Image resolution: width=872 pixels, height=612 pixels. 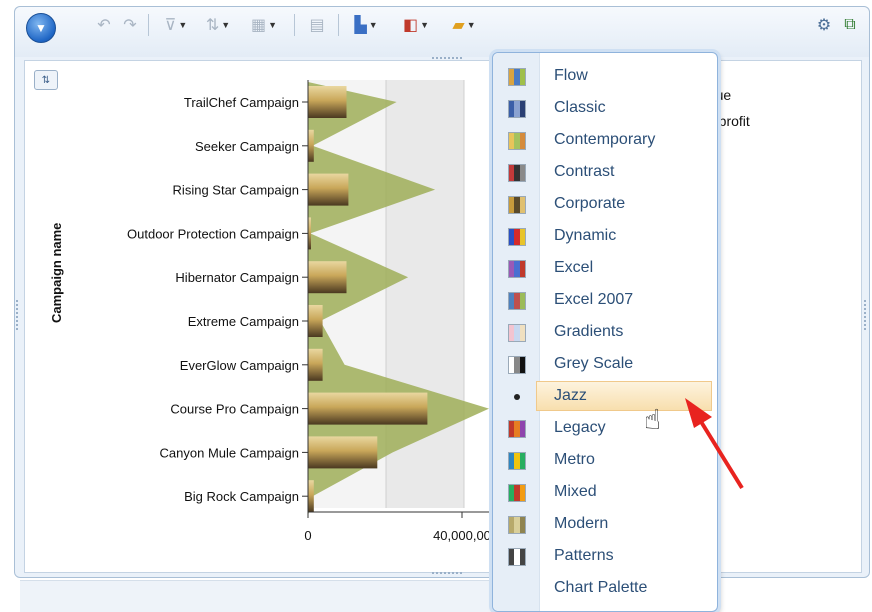 What do you see at coordinates (721, 454) in the screenshot?
I see `arrow-shaft` at bounding box center [721, 454].